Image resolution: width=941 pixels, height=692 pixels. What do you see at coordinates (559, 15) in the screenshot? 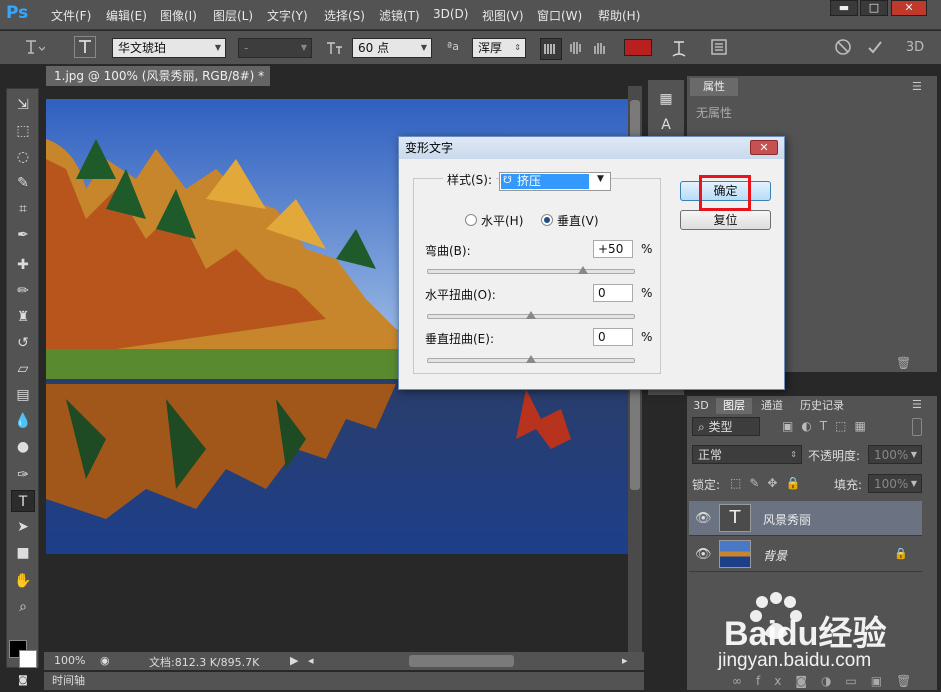
I see `menu-window: 窗口(W)` at bounding box center [559, 15].